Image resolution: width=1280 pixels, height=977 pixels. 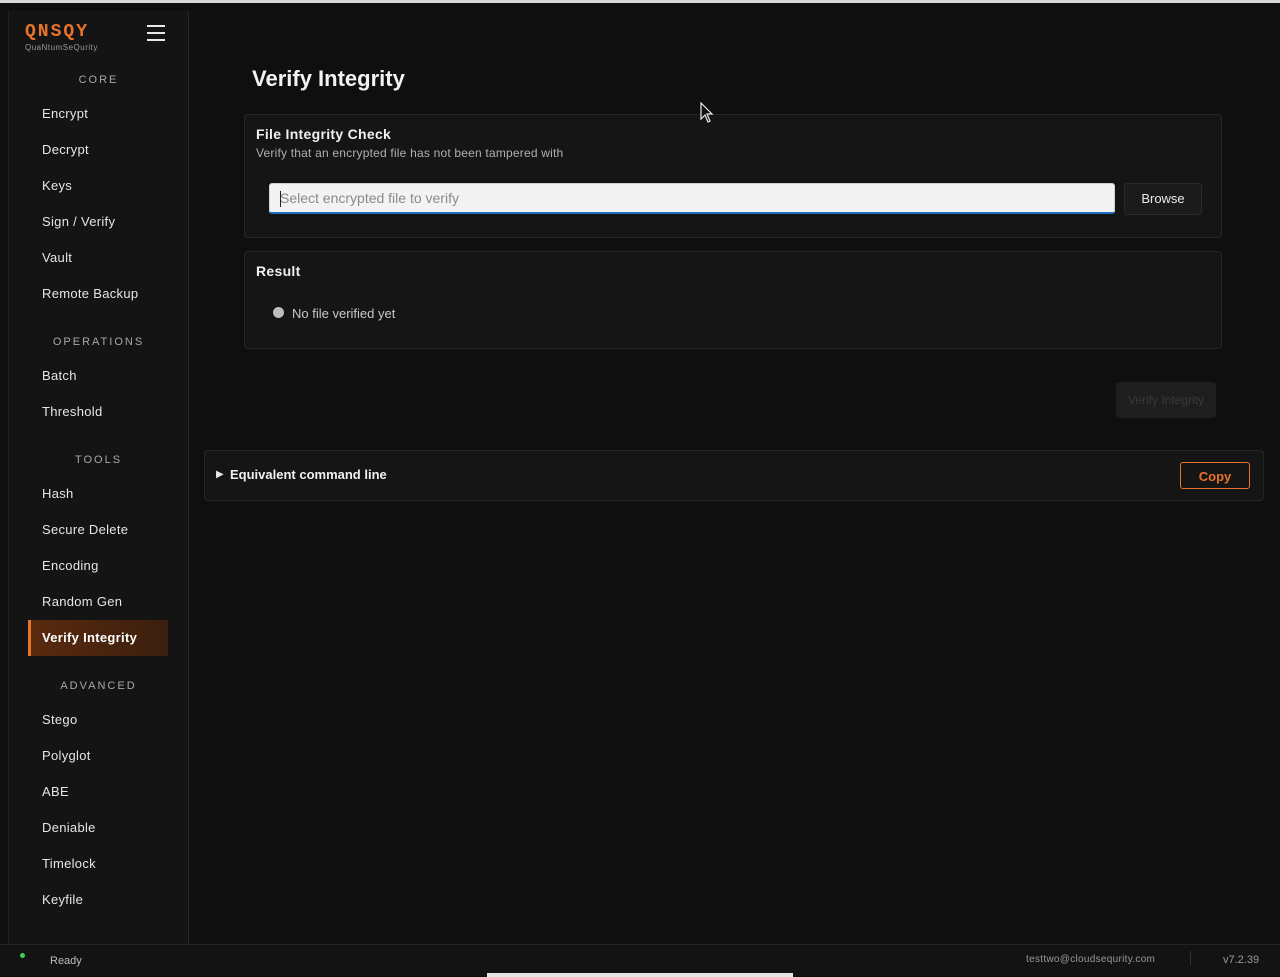 What do you see at coordinates (733, 300) in the screenshot?
I see `result-card: Result No file verified yet` at bounding box center [733, 300].